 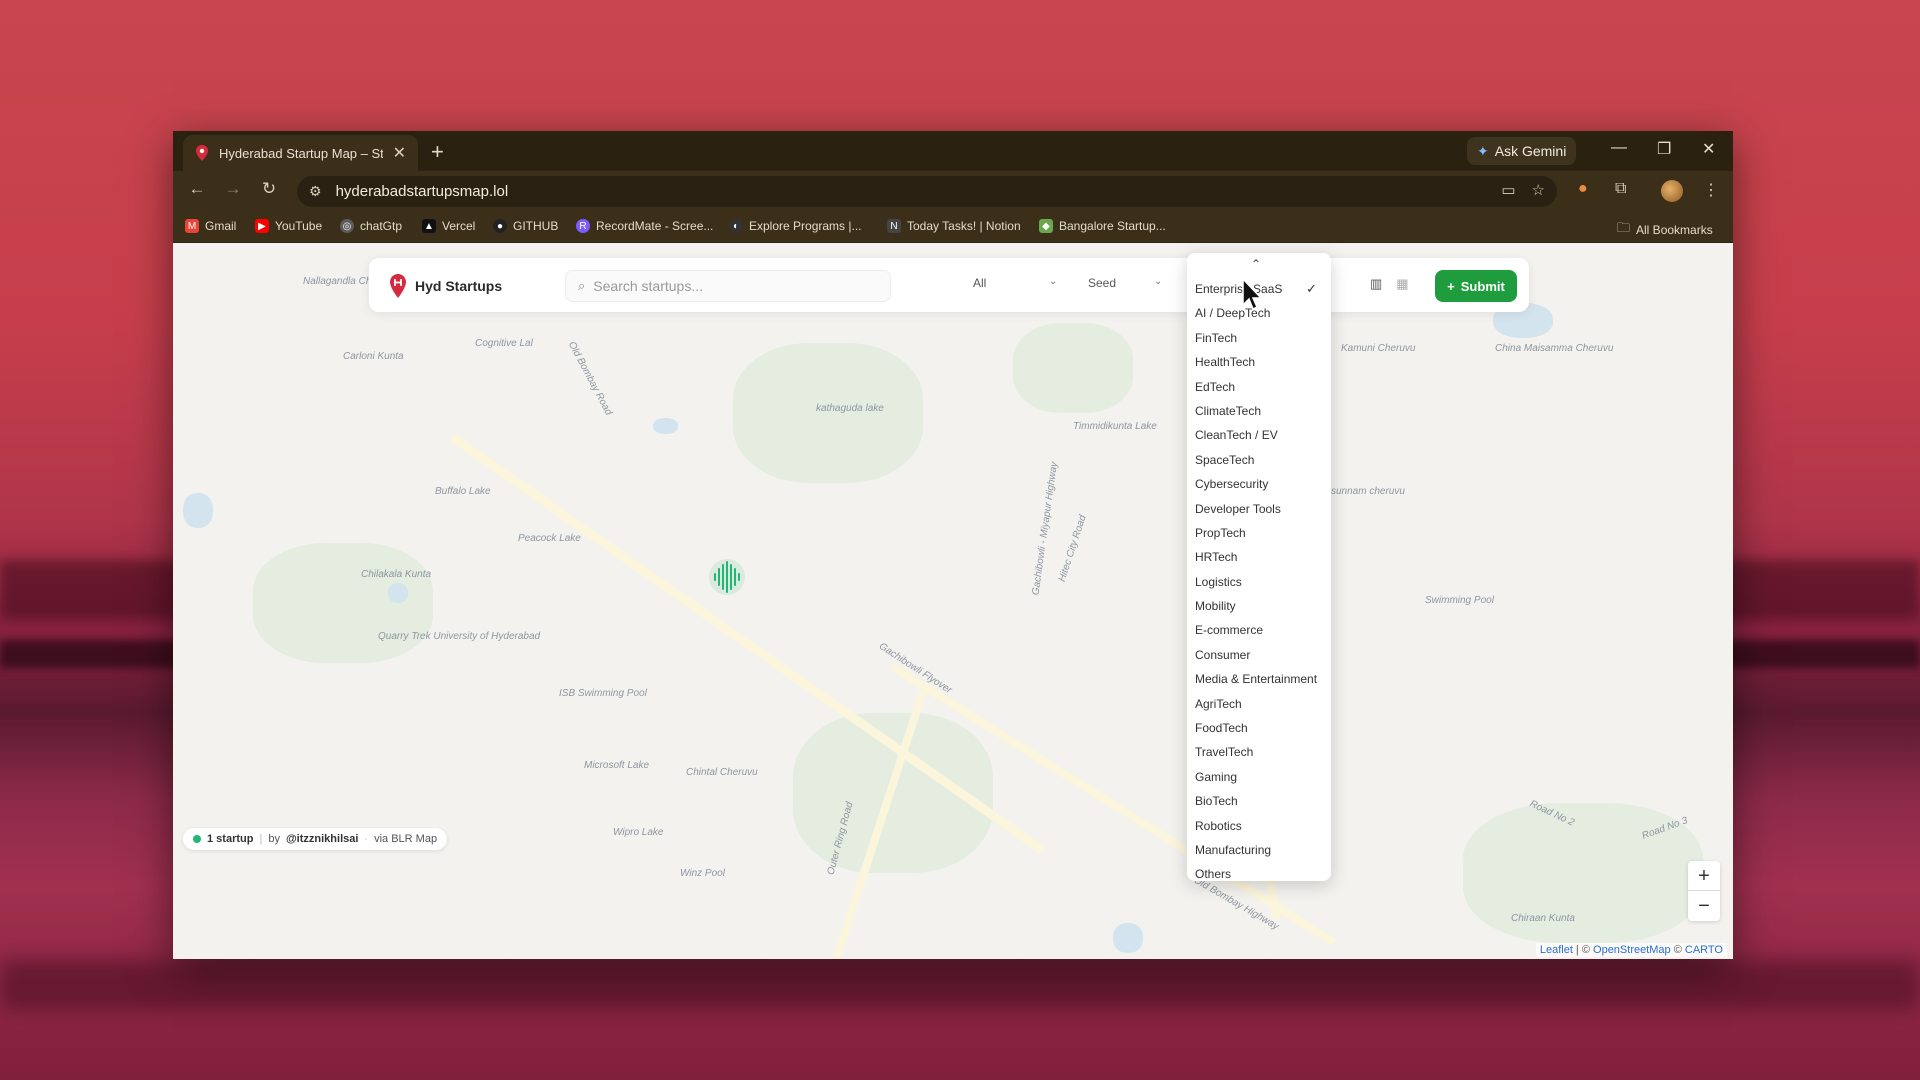 I want to click on folder-icon: 🗀, so click(x=1624, y=227).